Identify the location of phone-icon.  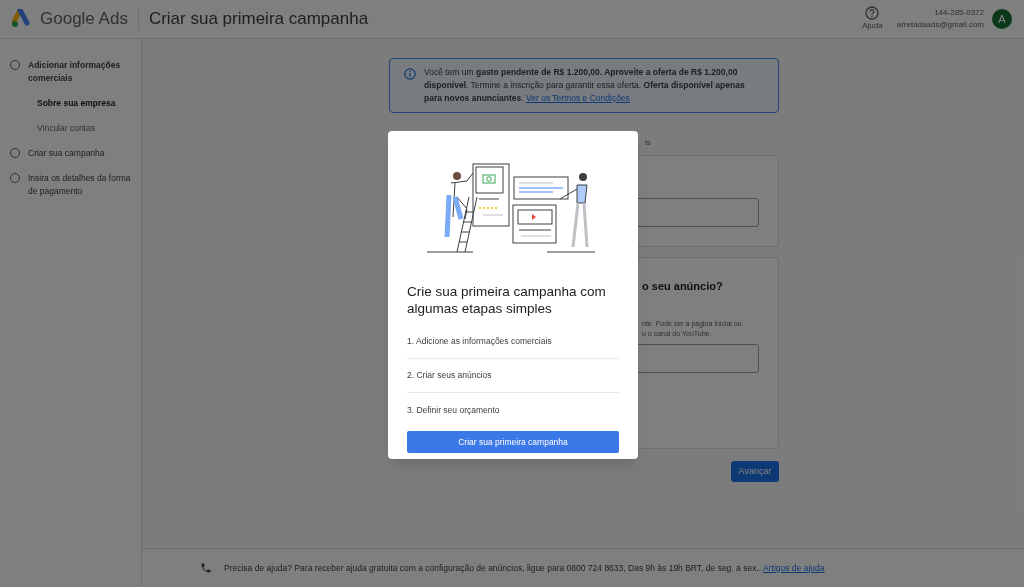
(206, 568).